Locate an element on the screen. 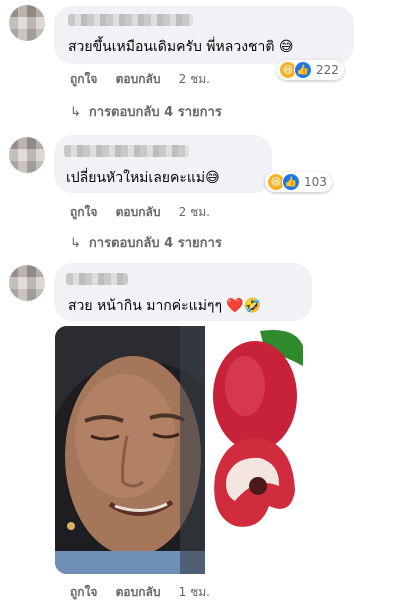 This screenshot has width=400, height=607. comment-time: 1 ชม. is located at coordinates (194, 592).